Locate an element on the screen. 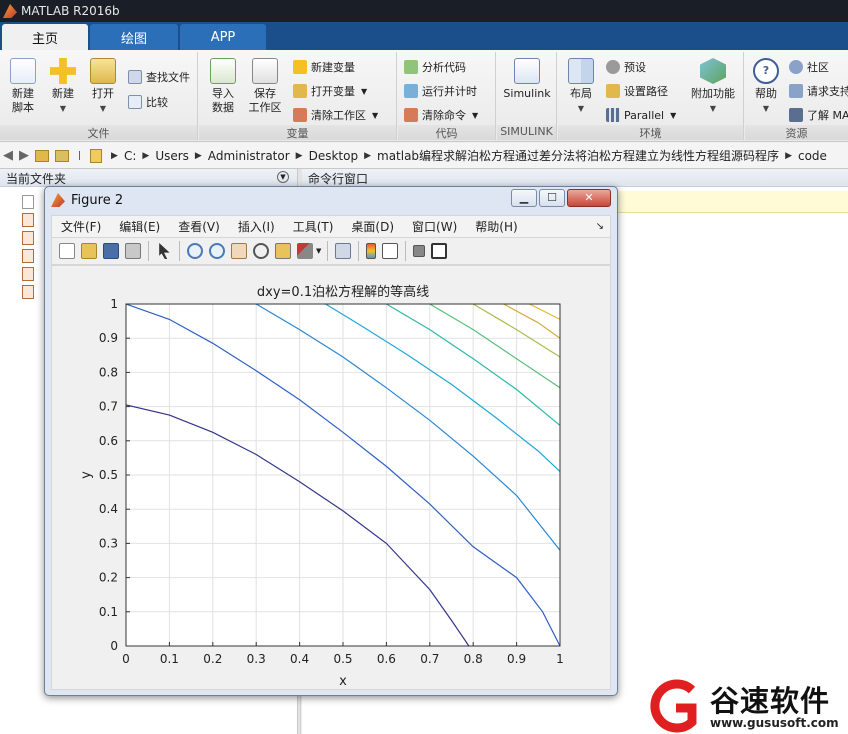 This screenshot has width=848, height=734. group-code: 分析代码 运行并计时 清除命令 ▼ 代码 is located at coordinates (447, 96).